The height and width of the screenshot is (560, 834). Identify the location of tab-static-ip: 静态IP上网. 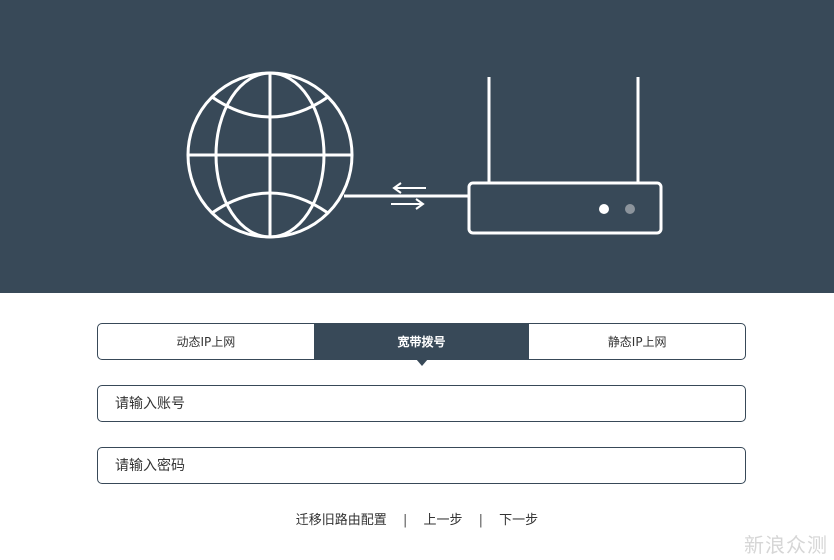
(637, 341).